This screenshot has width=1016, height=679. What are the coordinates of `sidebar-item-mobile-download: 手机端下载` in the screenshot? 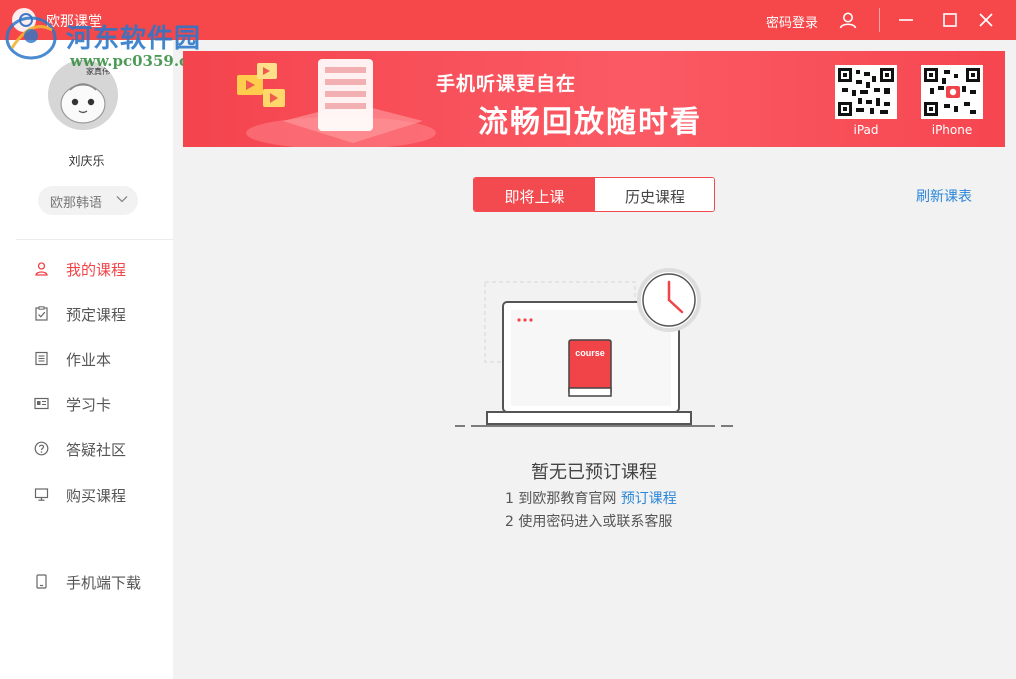 It's located at (95, 582).